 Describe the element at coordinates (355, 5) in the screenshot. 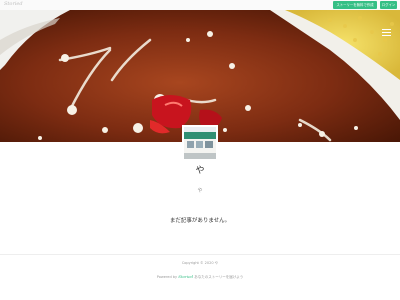

I see `create-story-button: ストーリーを無料で作成` at that location.